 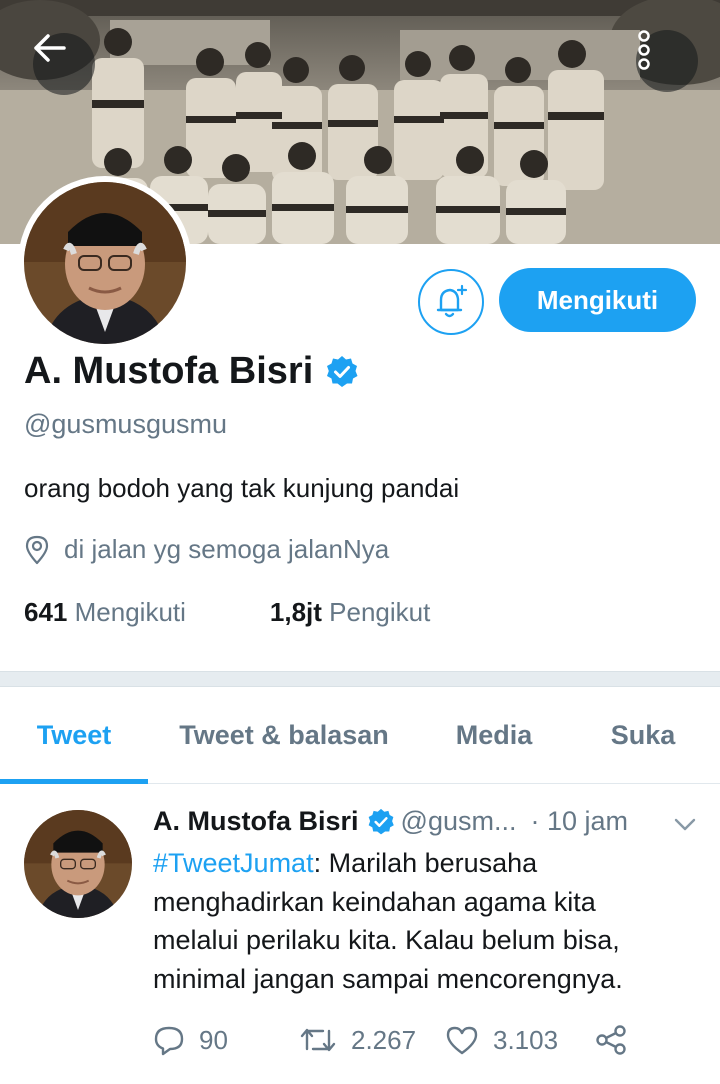 I want to click on reply-count: 90, so click(x=213, y=1039).